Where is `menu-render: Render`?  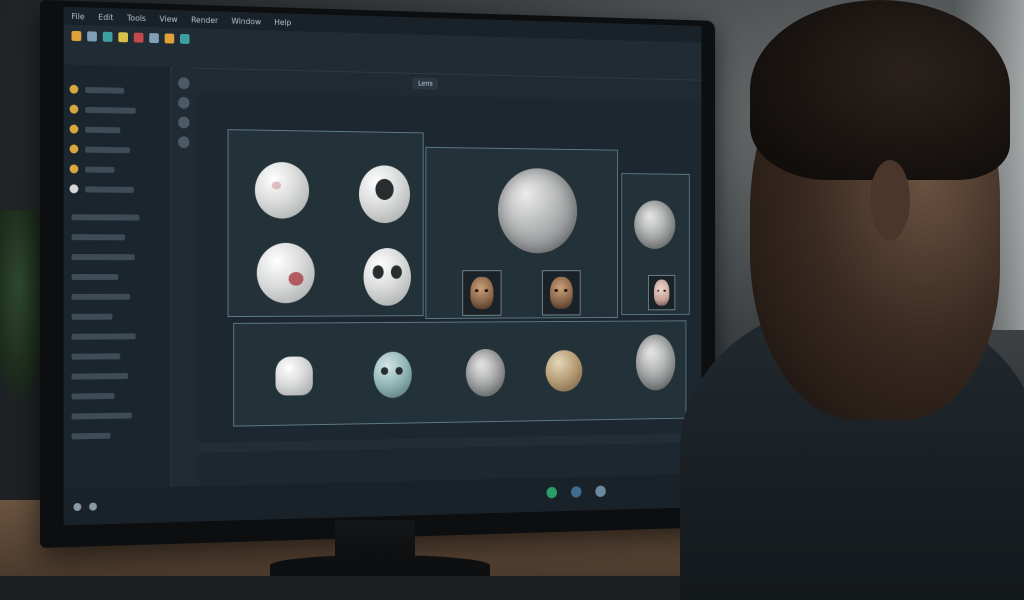
menu-render: Render is located at coordinates (204, 20).